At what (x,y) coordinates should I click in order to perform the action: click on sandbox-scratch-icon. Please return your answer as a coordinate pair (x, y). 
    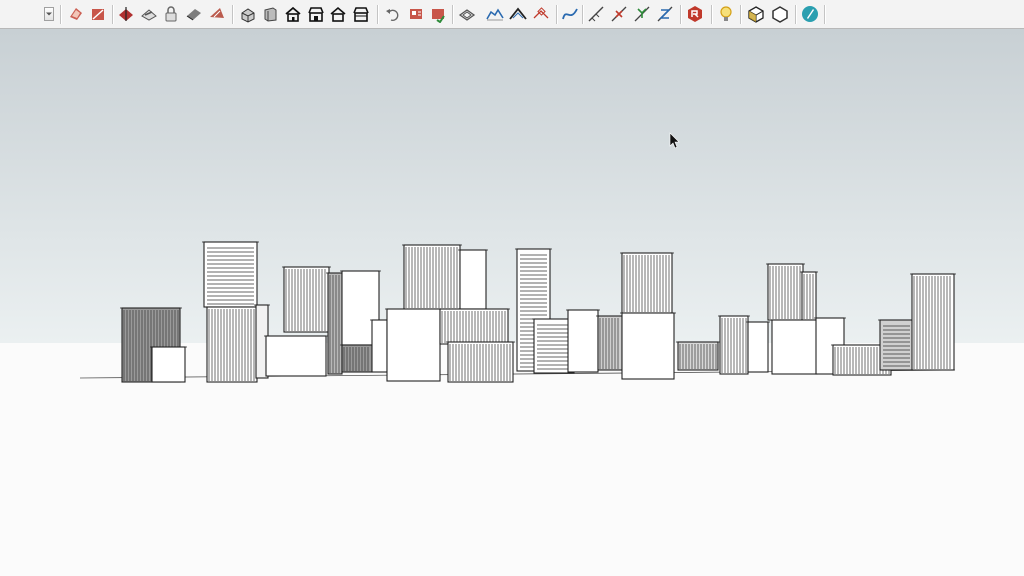
    Looking at the image, I should click on (495, 14).